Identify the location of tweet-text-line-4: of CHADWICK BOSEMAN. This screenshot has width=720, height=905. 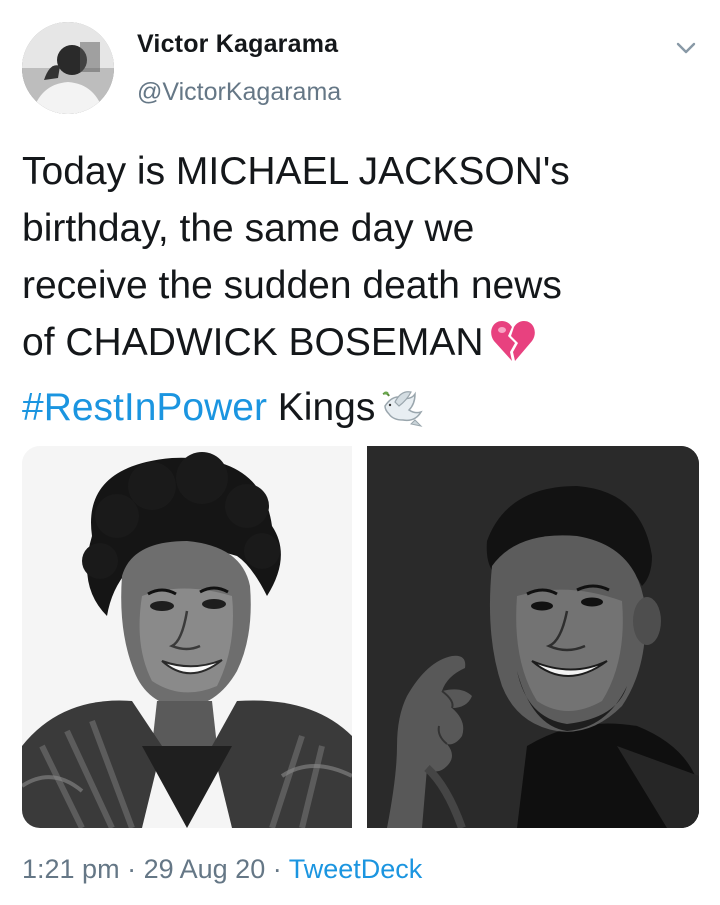
(362, 346).